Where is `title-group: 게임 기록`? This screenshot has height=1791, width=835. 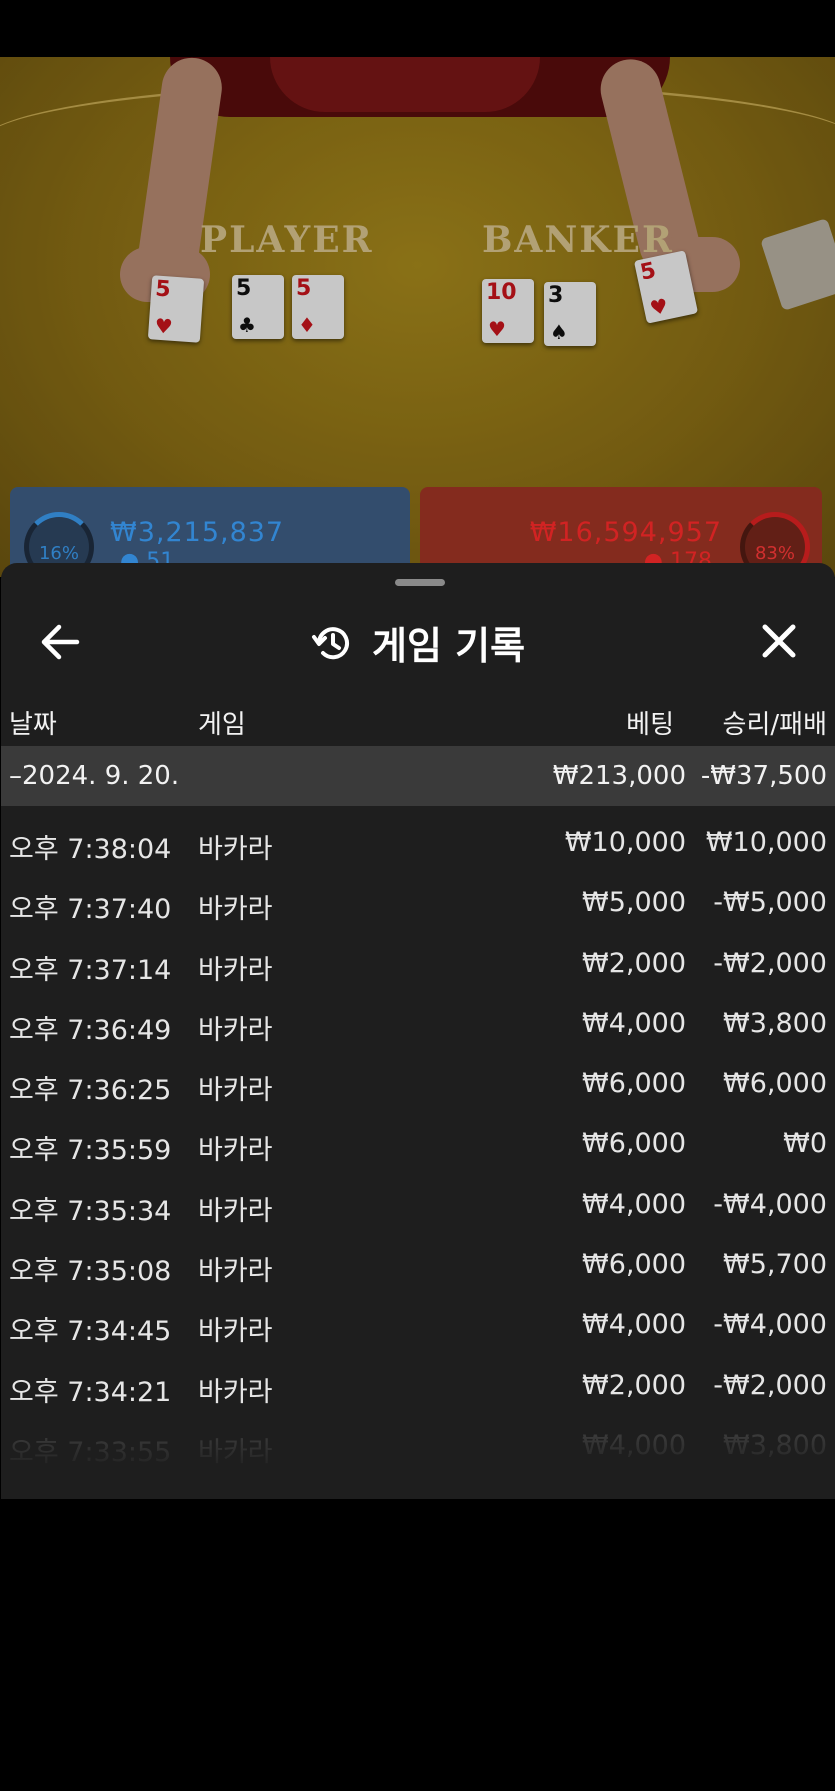 title-group: 게임 기록 is located at coordinates (418, 642).